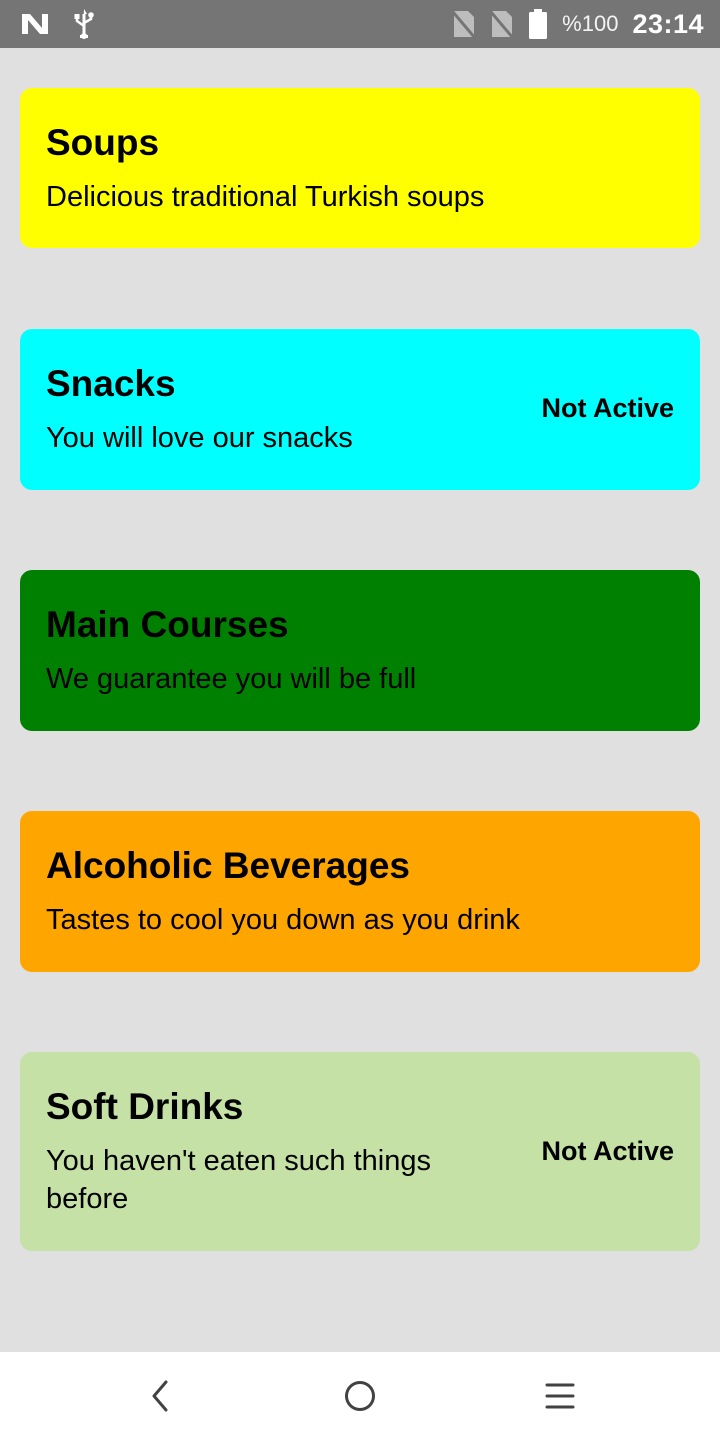 This screenshot has height=1440, width=720. What do you see at coordinates (69, 24) in the screenshot?
I see `status-left-icons` at bounding box center [69, 24].